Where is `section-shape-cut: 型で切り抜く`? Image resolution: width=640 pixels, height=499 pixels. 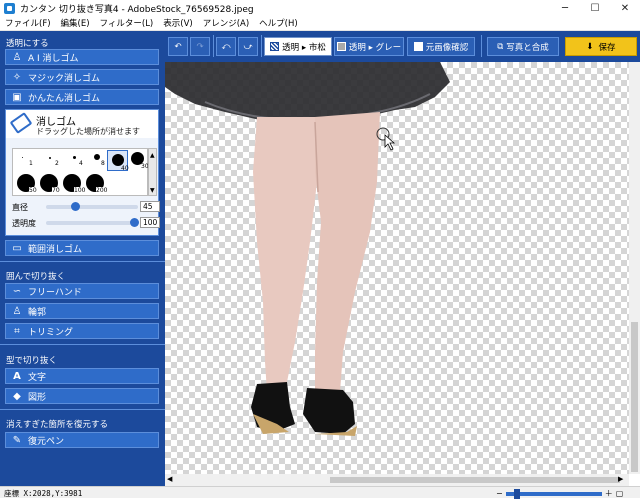 section-shape-cut: 型で切り抜く is located at coordinates (32, 361).